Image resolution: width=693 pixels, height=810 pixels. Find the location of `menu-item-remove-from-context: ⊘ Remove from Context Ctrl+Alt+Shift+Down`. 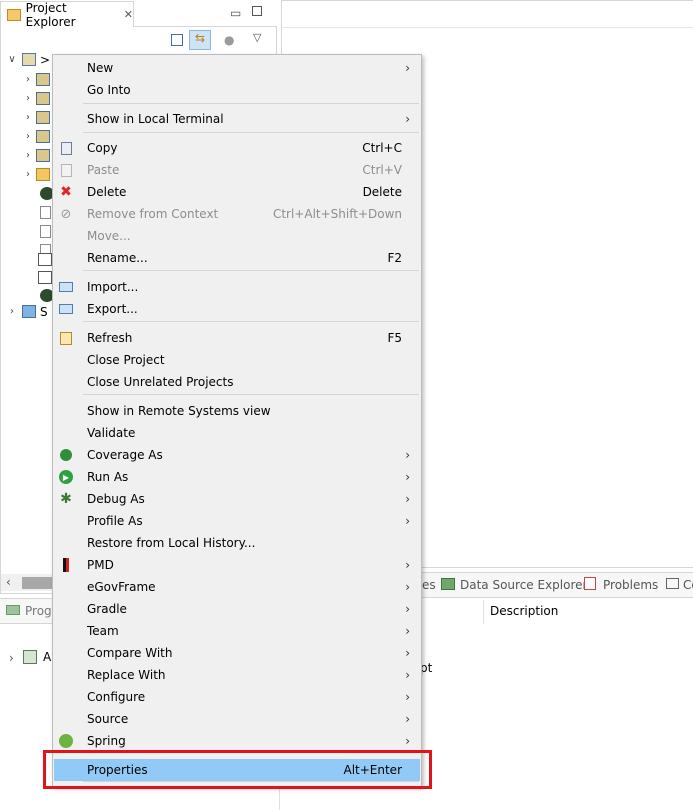

menu-item-remove-from-context: ⊘ Remove from Context Ctrl+Alt+Shift+Down is located at coordinates (237, 214).